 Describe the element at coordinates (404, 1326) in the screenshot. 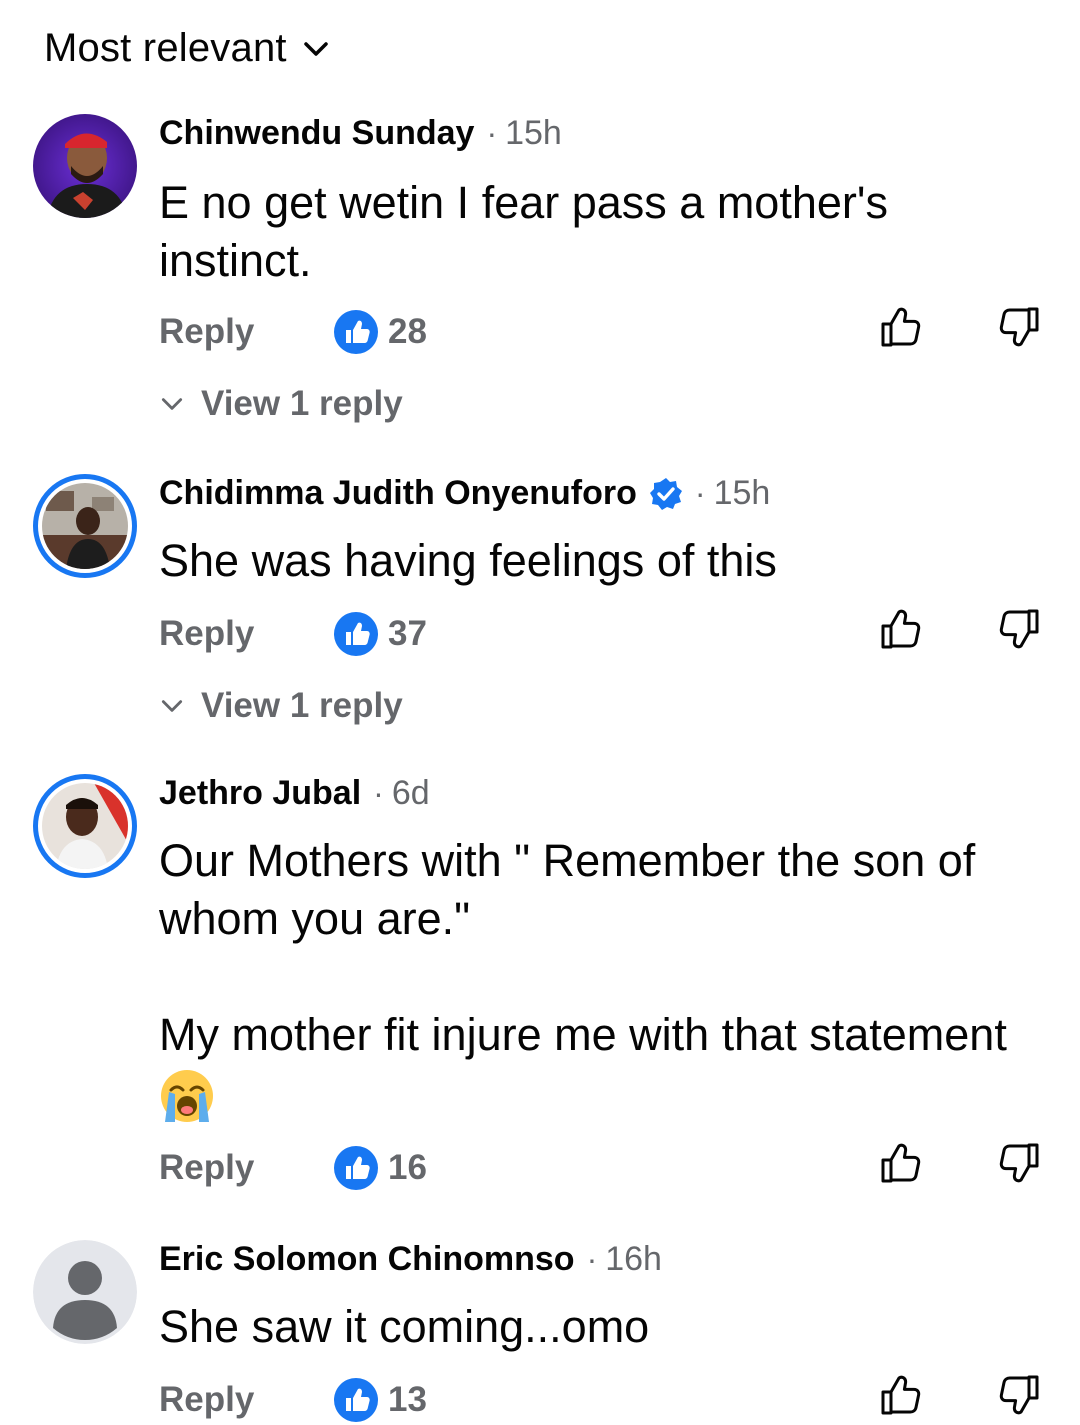

I see `comment-text: She saw it coming...omo` at that location.